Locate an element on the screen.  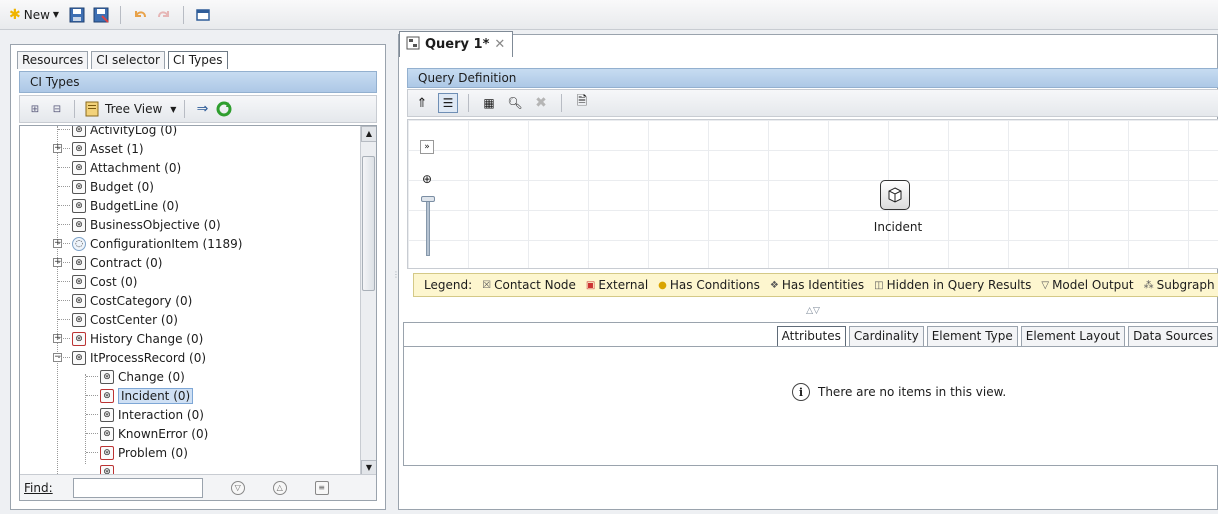
tab-element-layout: Element Layout is located at coordinates (1073, 336).